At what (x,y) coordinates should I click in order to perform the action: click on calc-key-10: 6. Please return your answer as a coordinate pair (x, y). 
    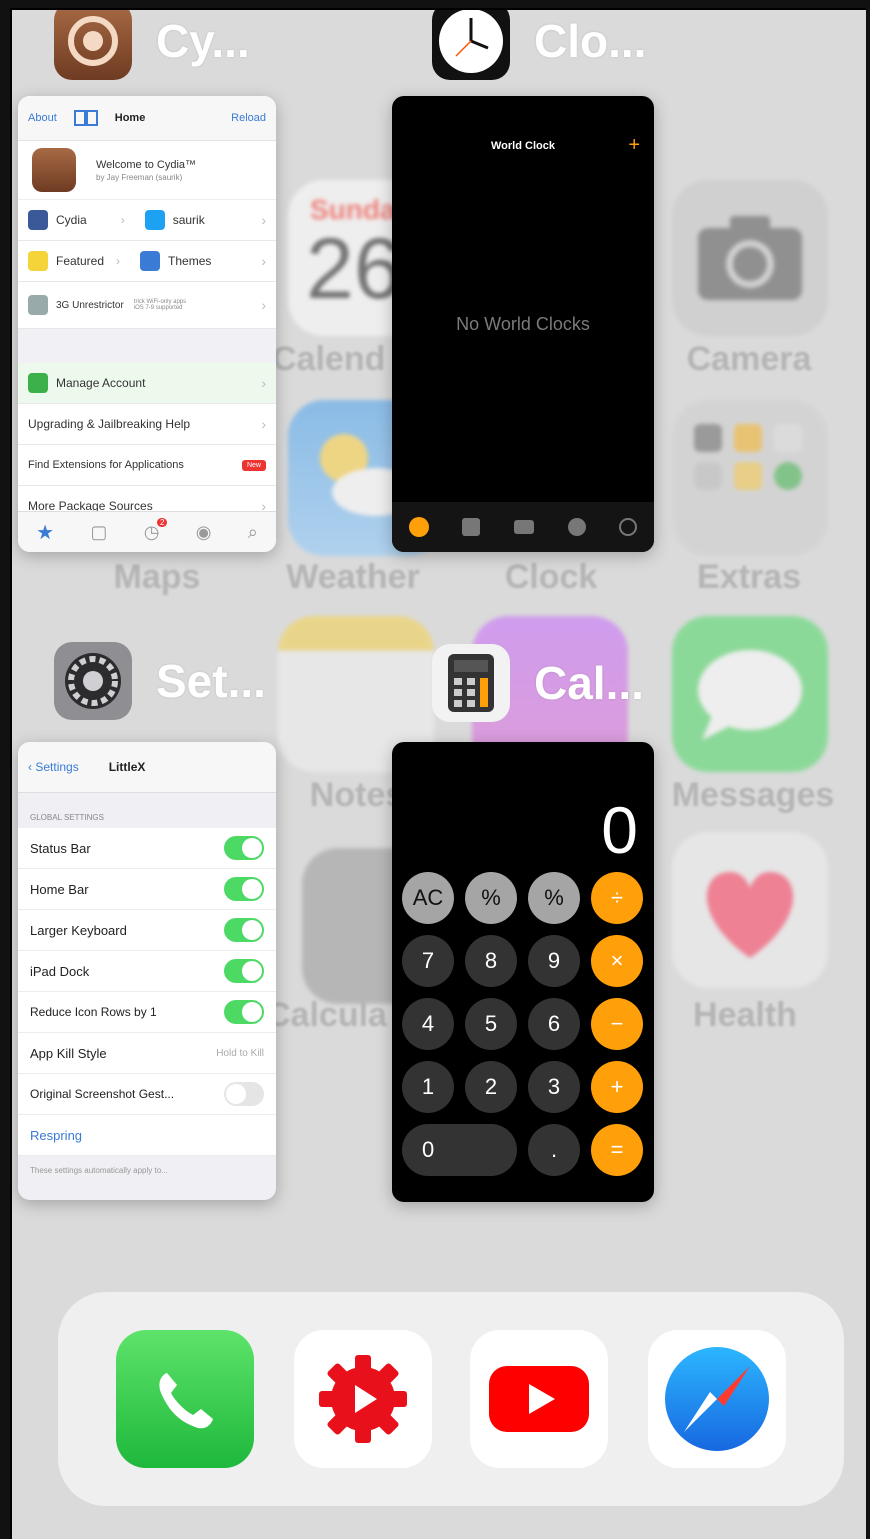
    Looking at the image, I should click on (554, 1024).